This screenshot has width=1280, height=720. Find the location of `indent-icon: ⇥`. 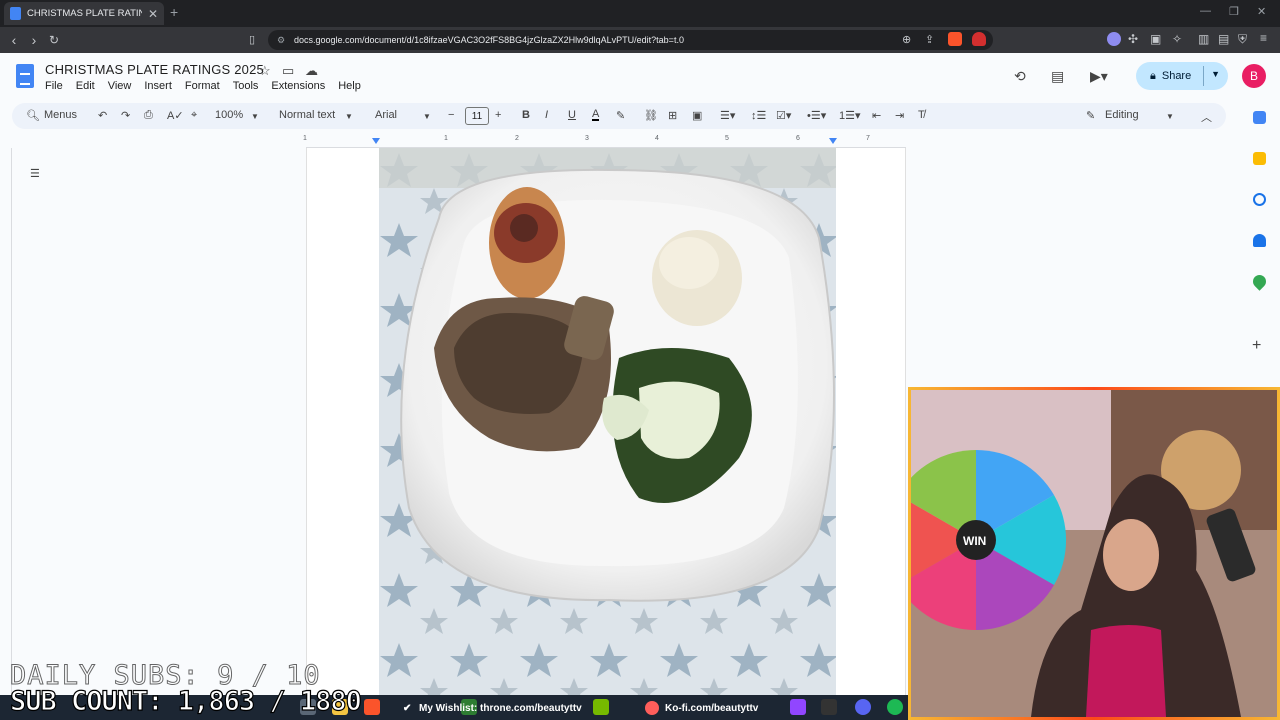

indent-icon: ⇥ is located at coordinates (899, 115).